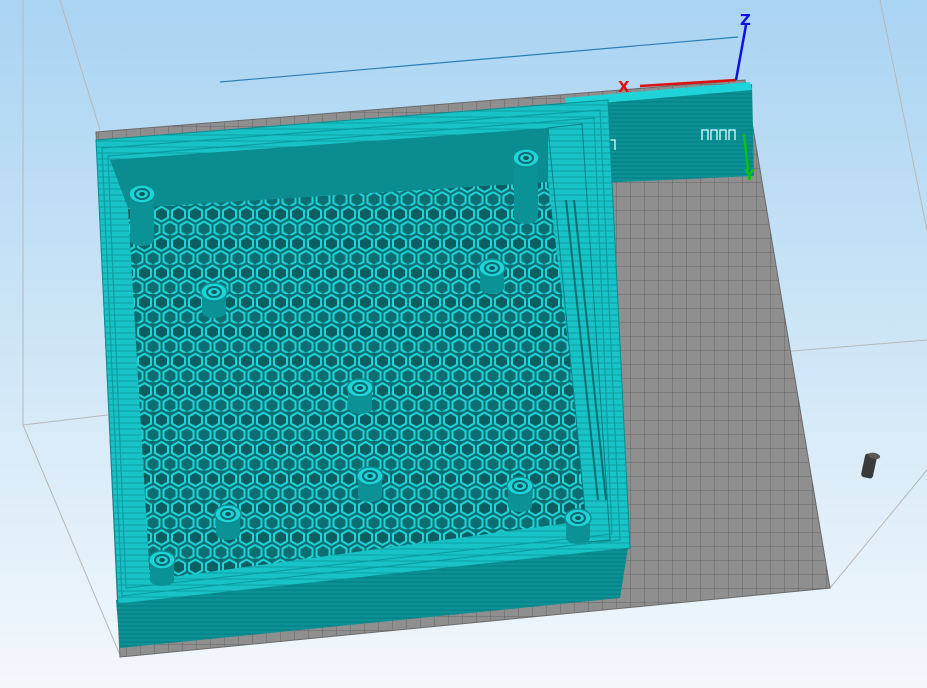 Image resolution: width=927 pixels, height=688 pixels. What do you see at coordinates (624, 87) in the screenshot?
I see `x-axis-label: X` at bounding box center [624, 87].